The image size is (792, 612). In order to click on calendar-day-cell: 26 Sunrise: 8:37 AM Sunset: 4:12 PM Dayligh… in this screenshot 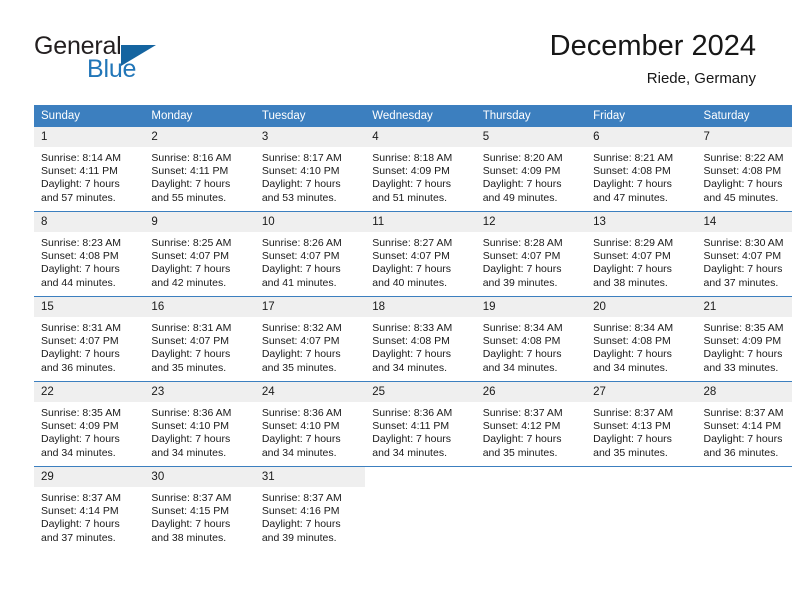, I will do `click(531, 424)`.